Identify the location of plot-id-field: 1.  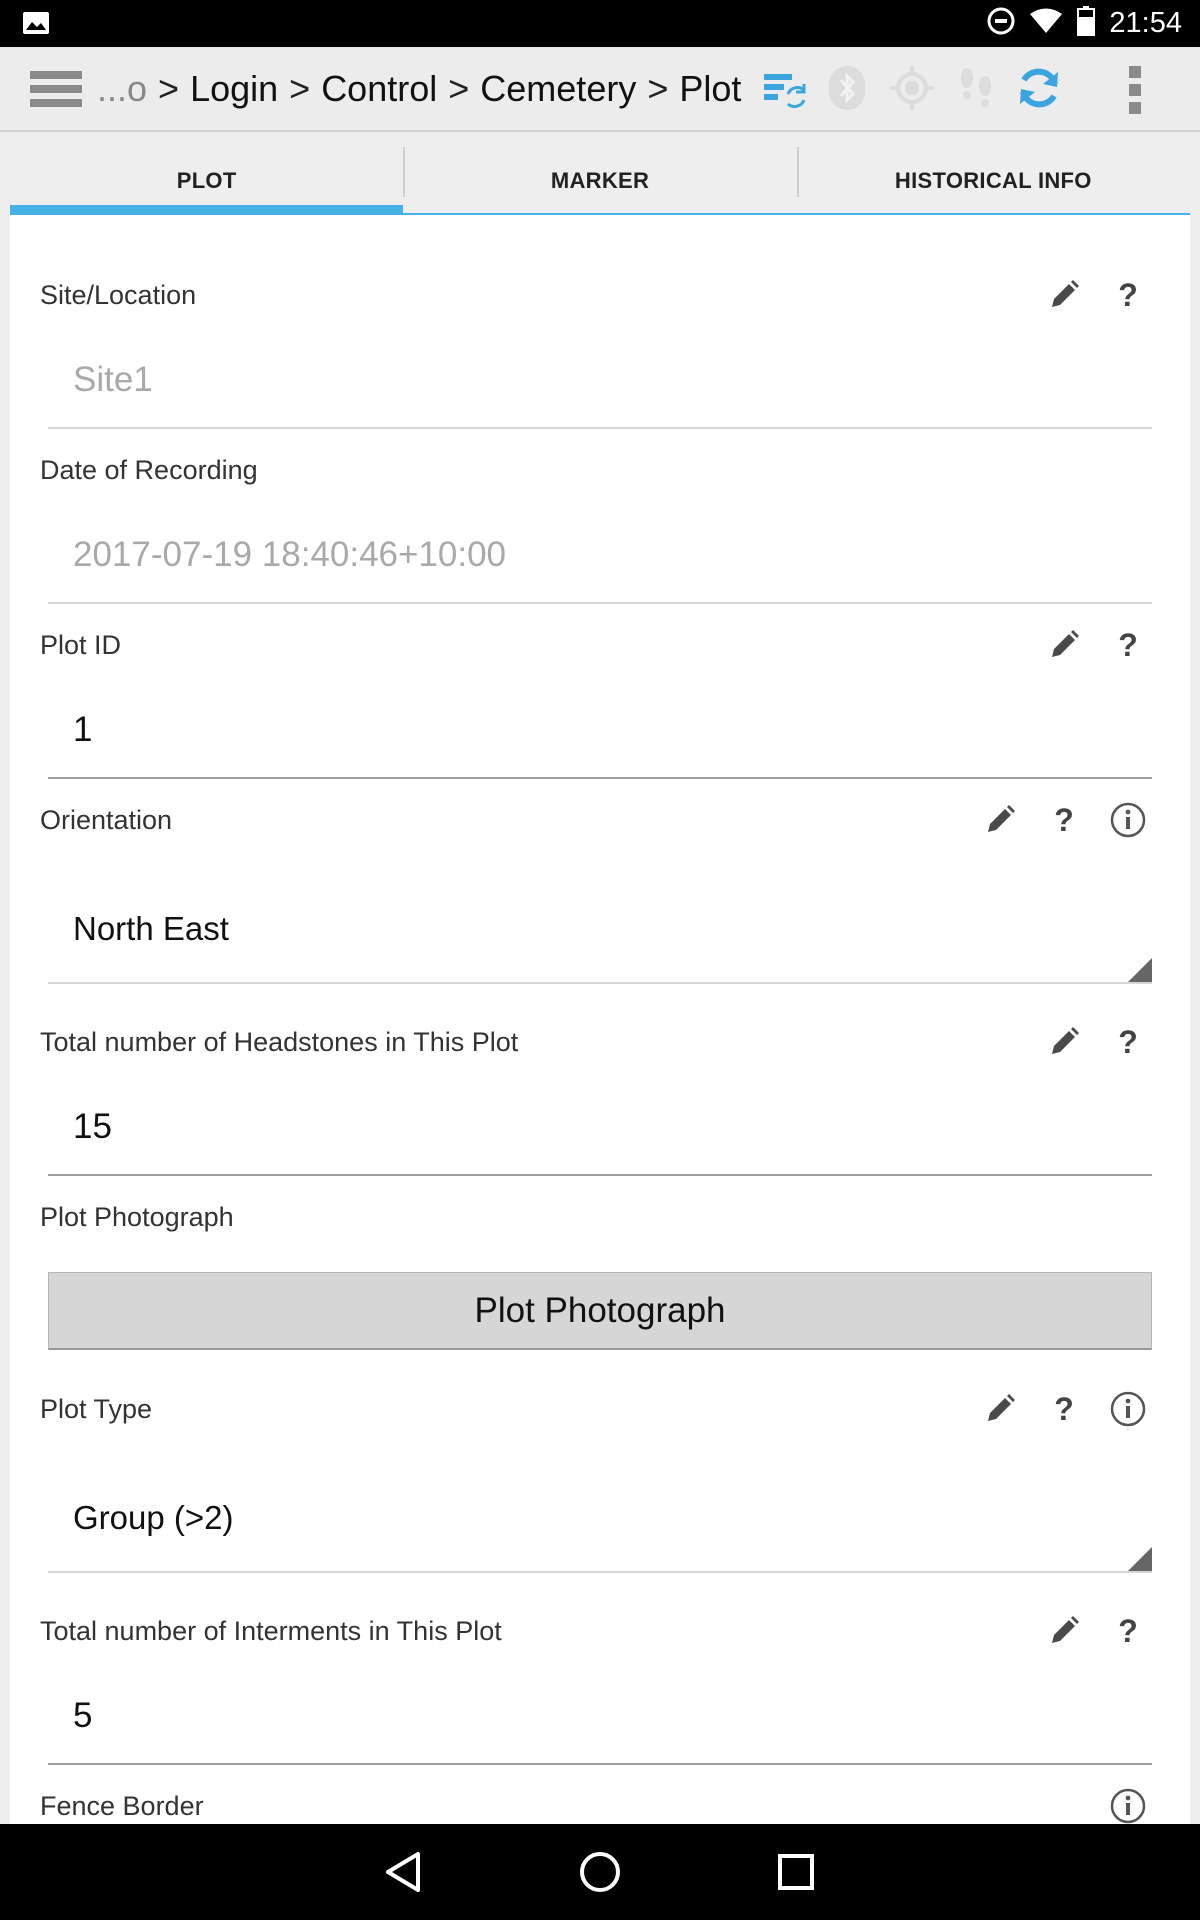
(600, 734).